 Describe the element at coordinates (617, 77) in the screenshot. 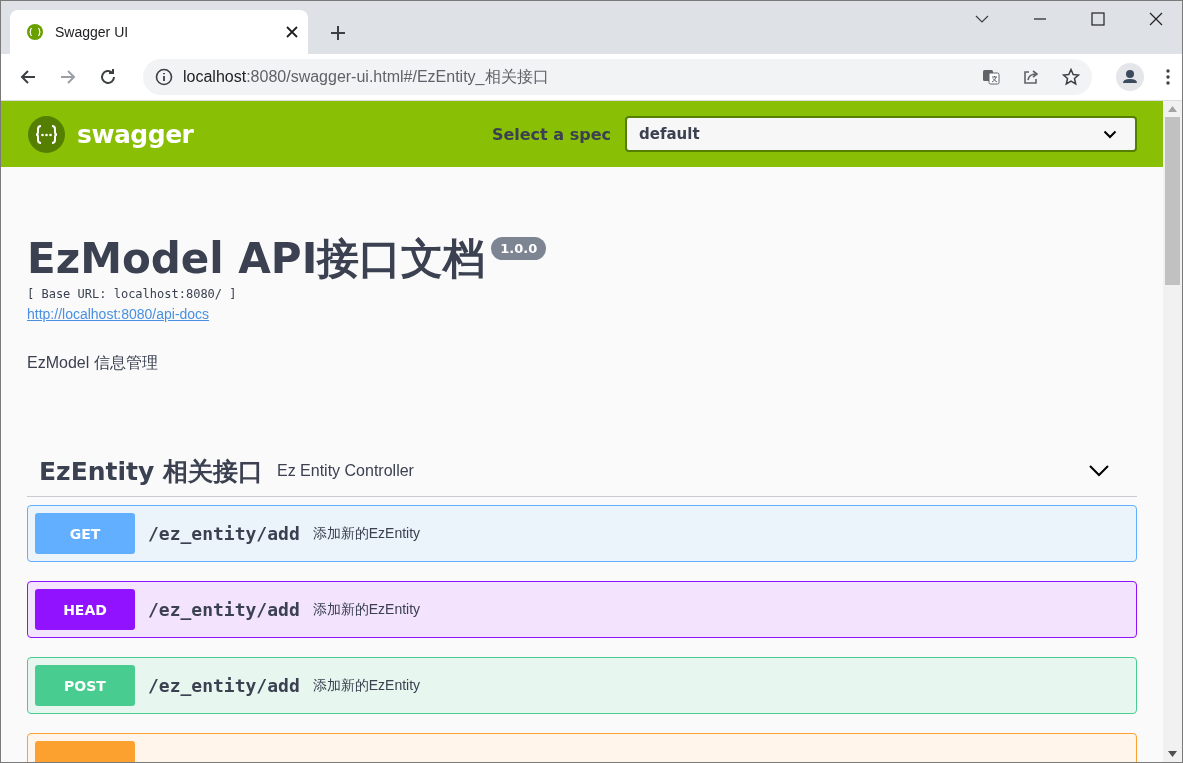

I see `address-bar: localhost:8080/swagger-ui.html#/EzEntity_相关接口` at that location.